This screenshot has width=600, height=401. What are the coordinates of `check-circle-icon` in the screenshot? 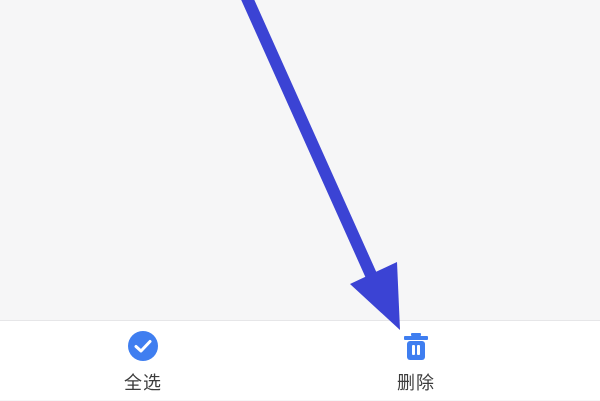 It's located at (143, 346).